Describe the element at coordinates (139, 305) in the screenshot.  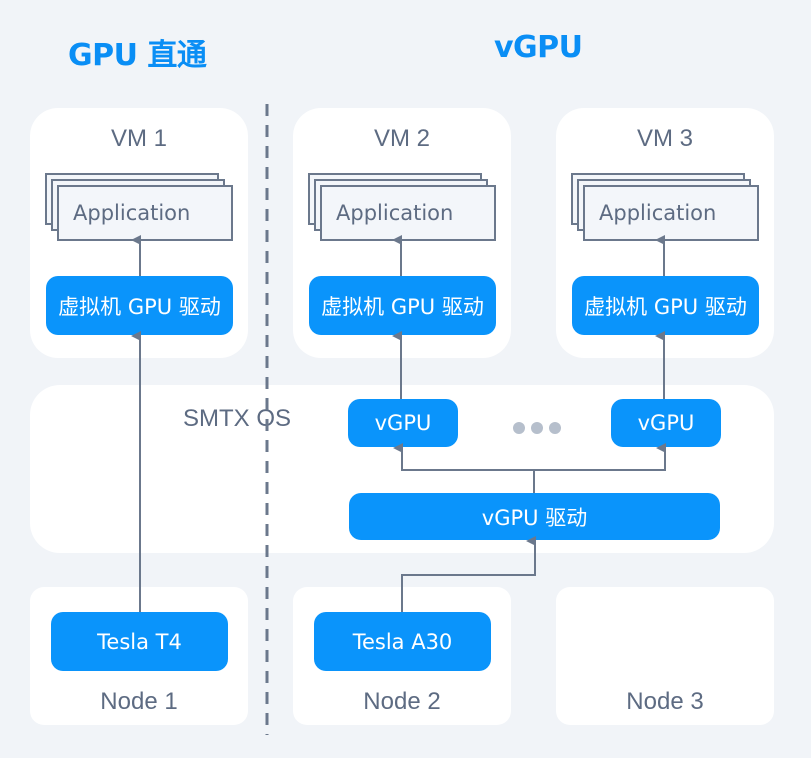
I see `vm-gpu-driver-1: 虚拟机 GPU 驱动` at that location.